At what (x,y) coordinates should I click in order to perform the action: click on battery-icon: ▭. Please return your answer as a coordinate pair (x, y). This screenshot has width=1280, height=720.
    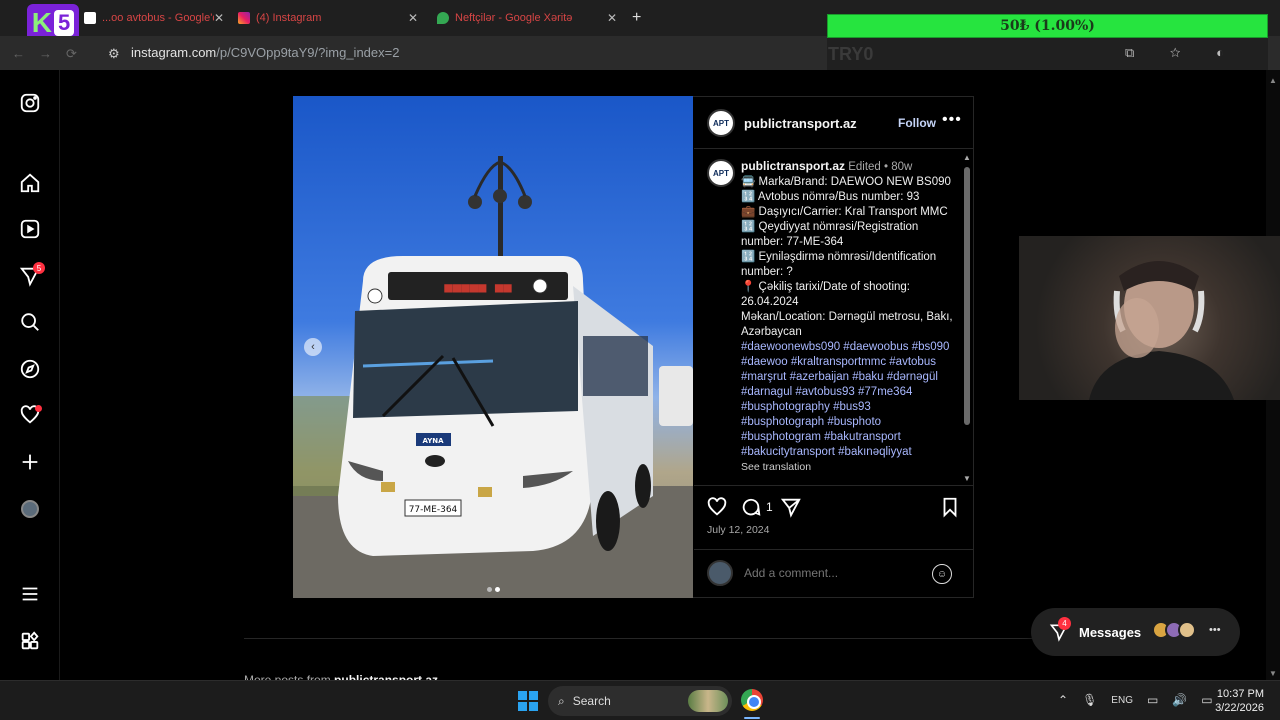
    Looking at the image, I should click on (1206, 700).